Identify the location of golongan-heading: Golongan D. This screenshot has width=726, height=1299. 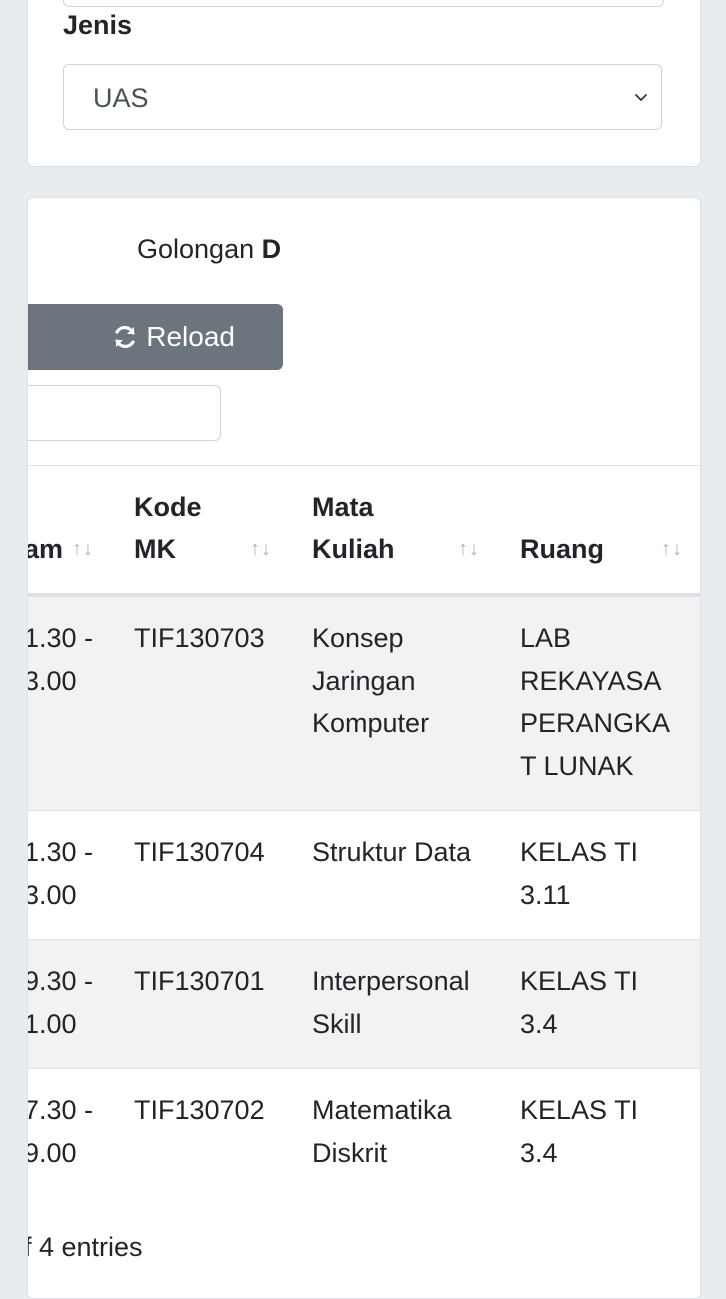
(209, 249).